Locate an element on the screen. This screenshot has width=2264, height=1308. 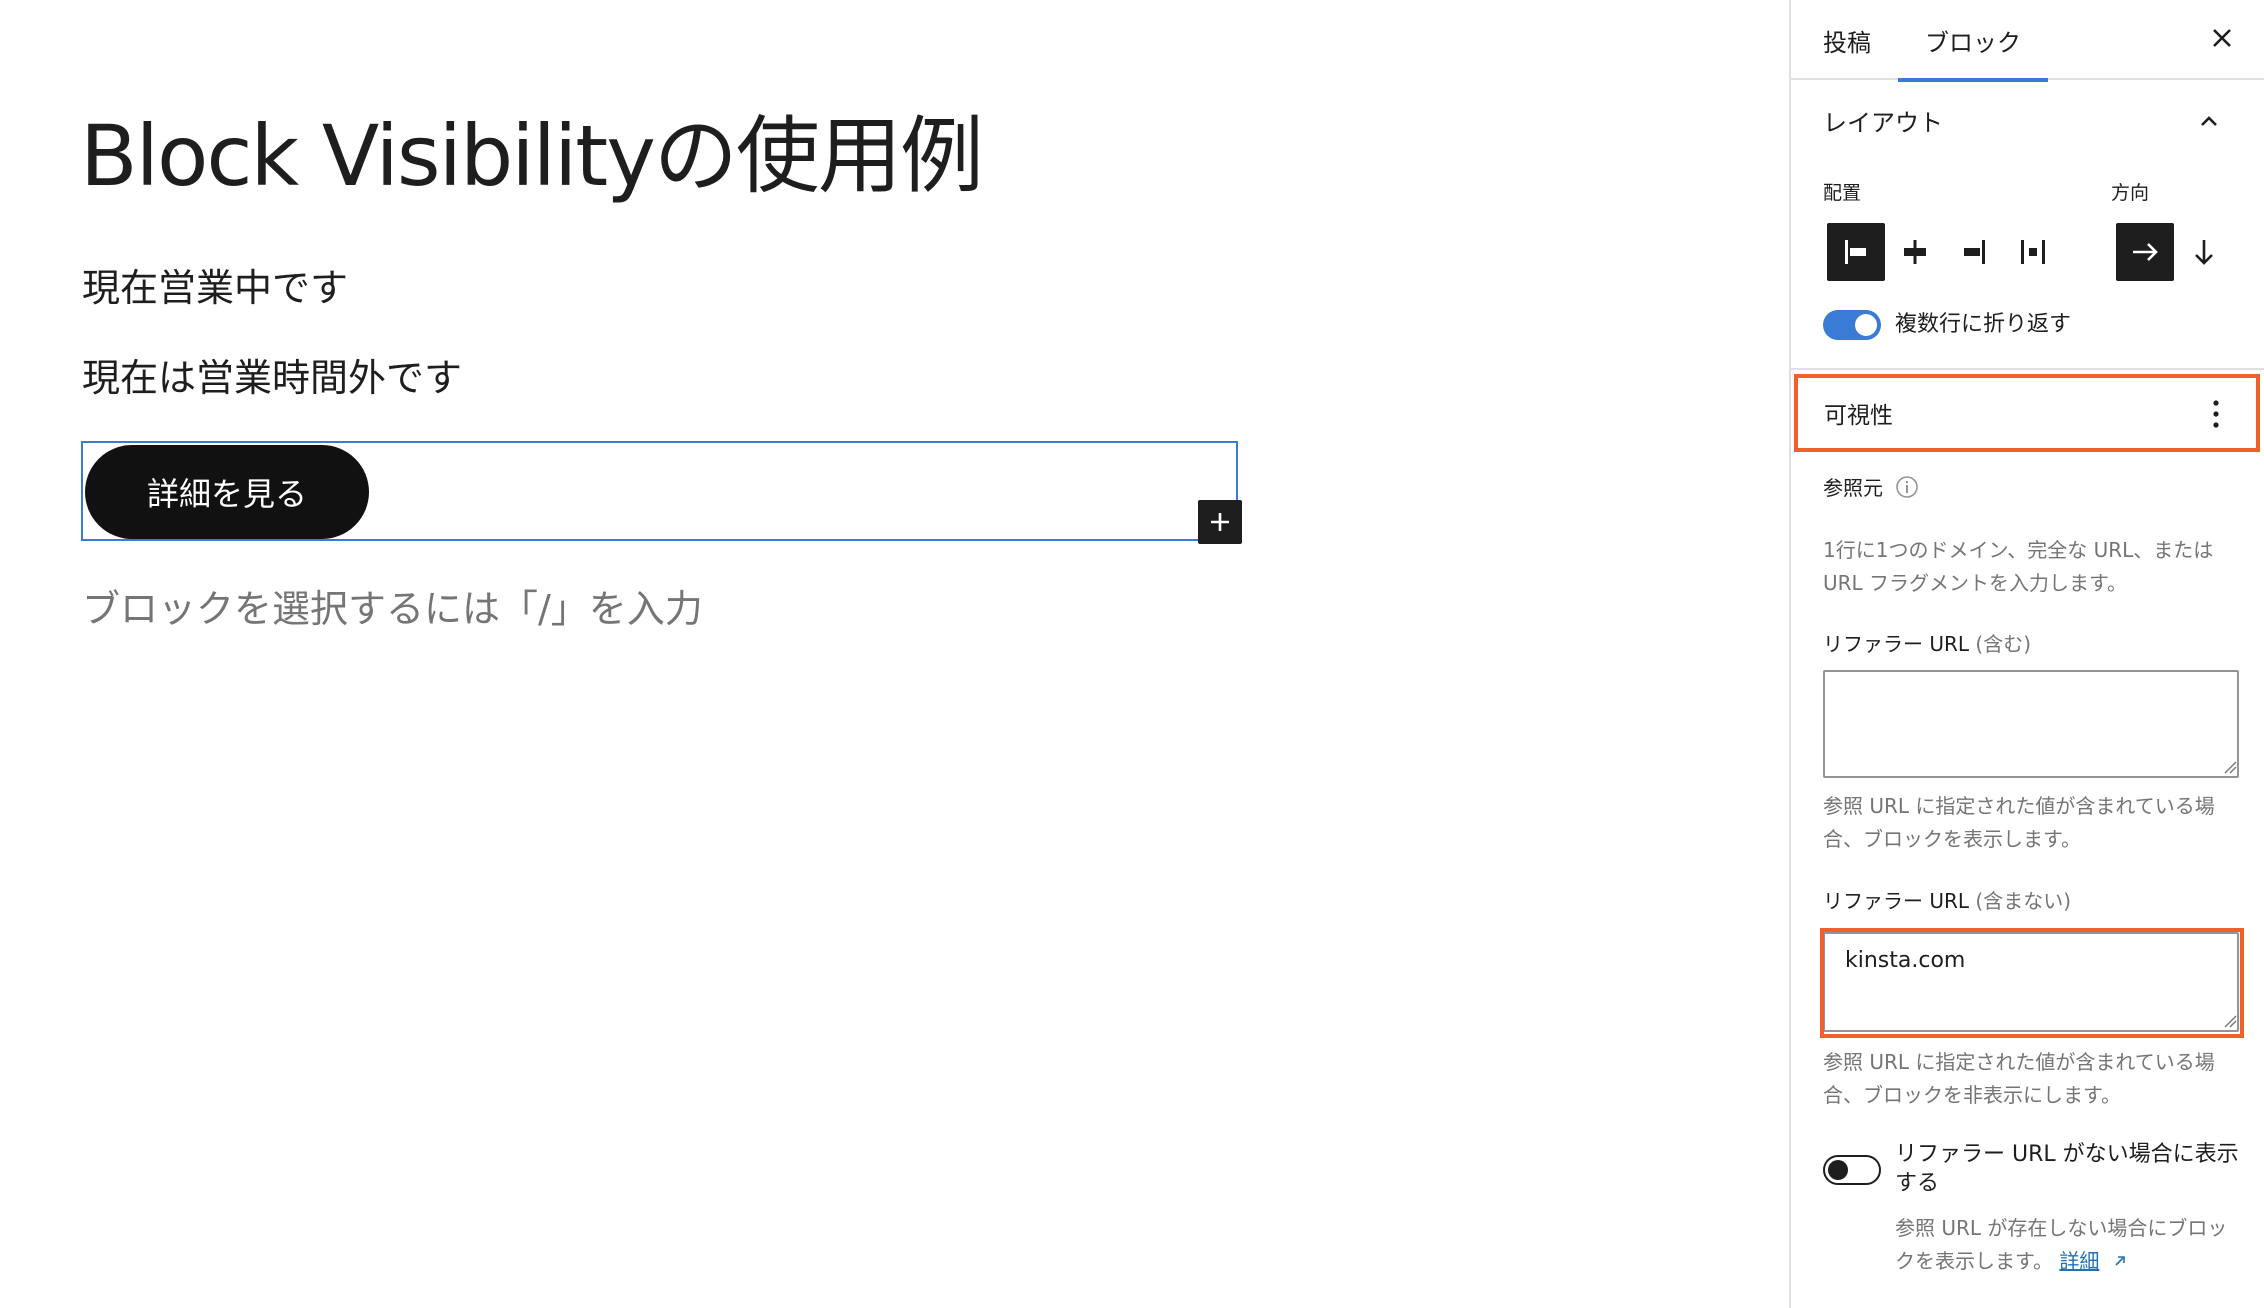
close-sidebar-button is located at coordinates (2222, 38).